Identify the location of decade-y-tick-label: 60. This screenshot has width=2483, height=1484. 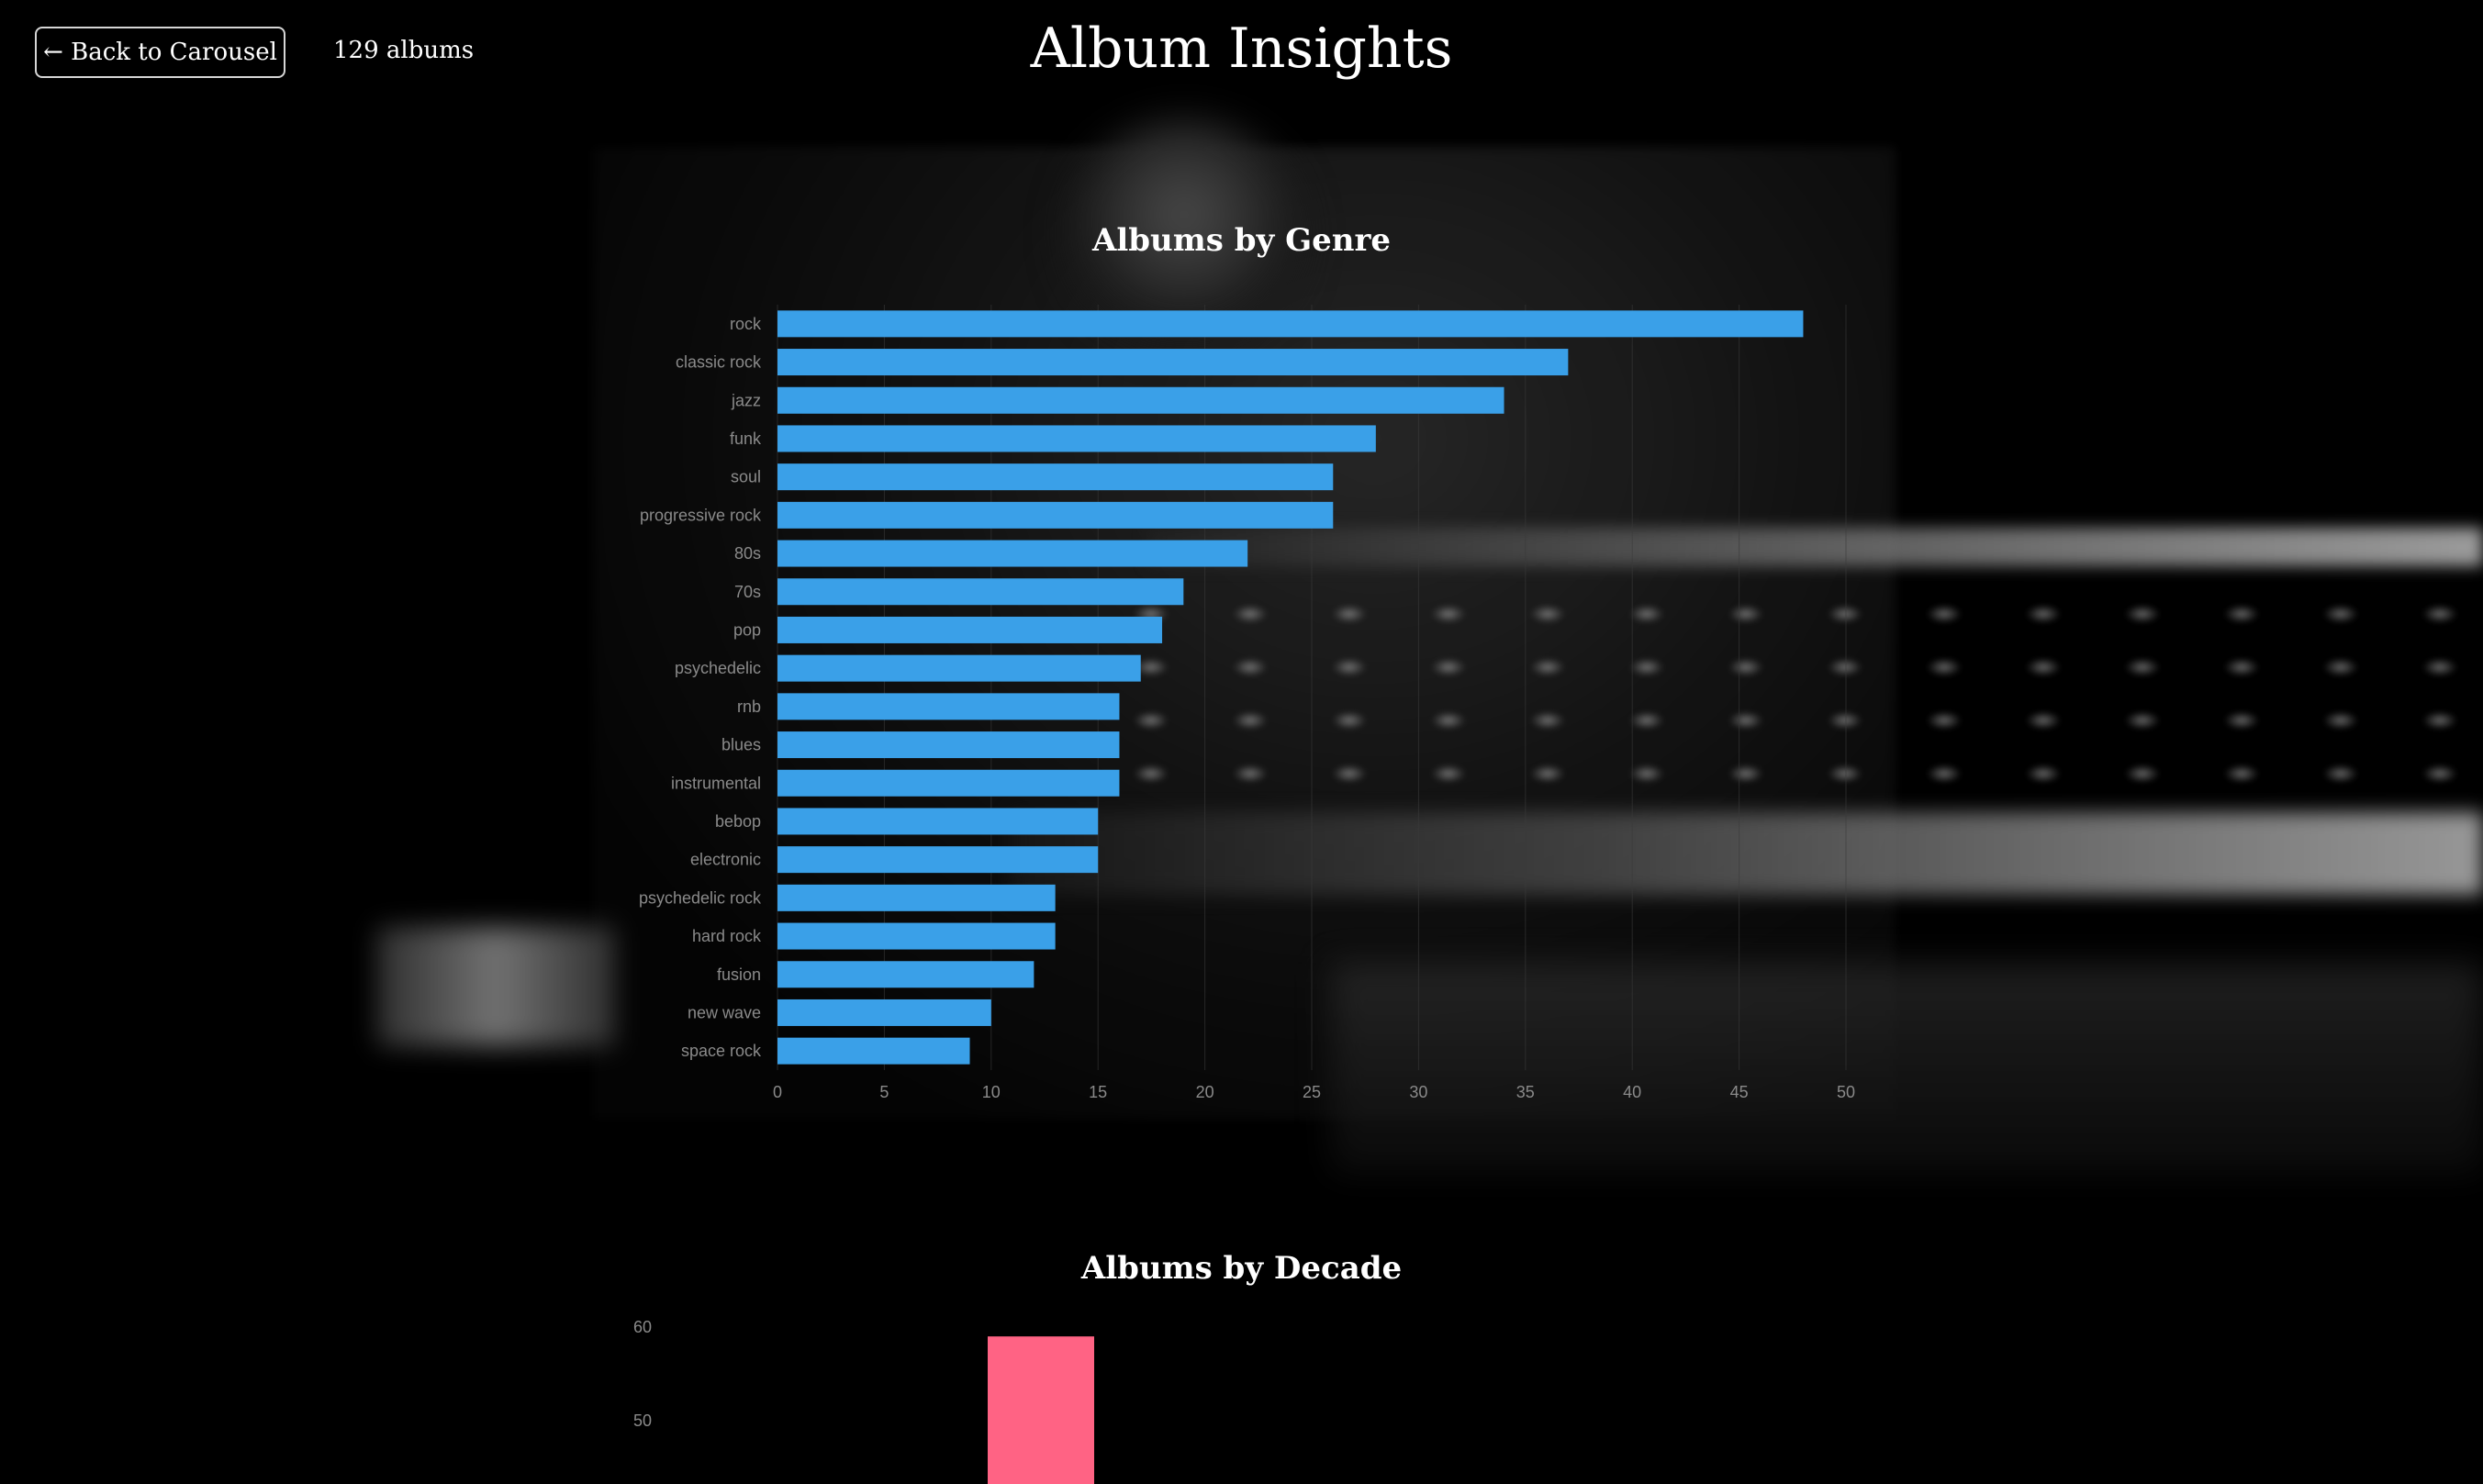
(643, 1327).